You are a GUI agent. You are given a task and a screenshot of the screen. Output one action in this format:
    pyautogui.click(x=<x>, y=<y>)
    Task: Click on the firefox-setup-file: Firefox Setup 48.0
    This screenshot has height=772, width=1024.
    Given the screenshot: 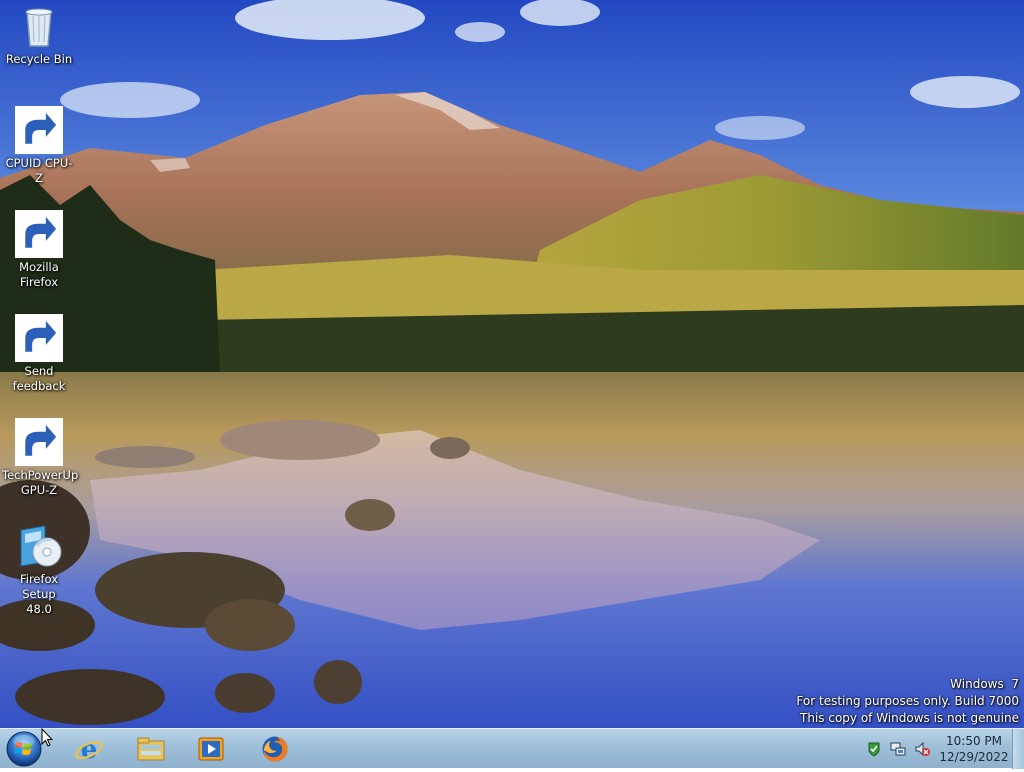 What is the action you would take?
    pyautogui.click(x=39, y=569)
    